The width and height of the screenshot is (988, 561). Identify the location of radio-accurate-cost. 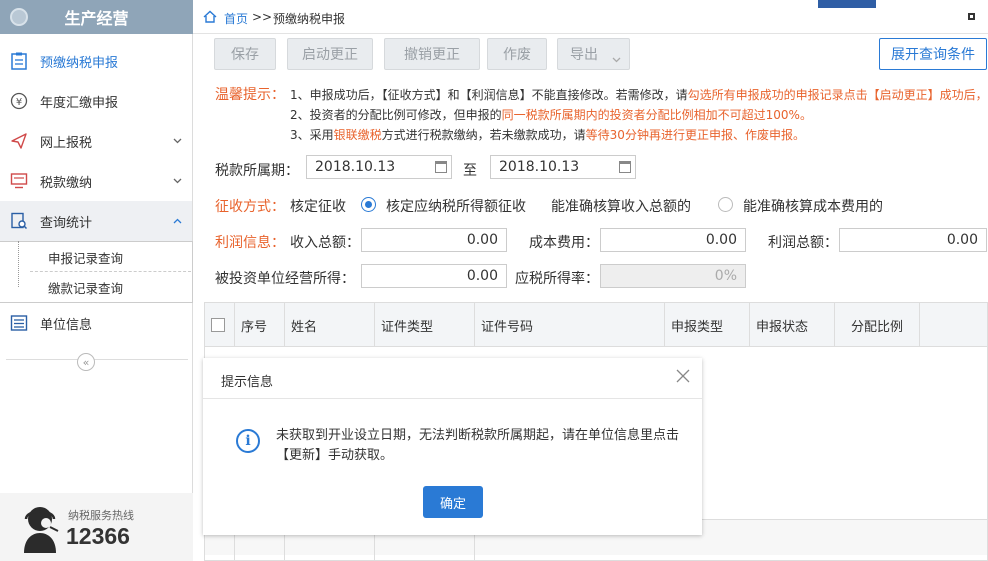
(725, 204).